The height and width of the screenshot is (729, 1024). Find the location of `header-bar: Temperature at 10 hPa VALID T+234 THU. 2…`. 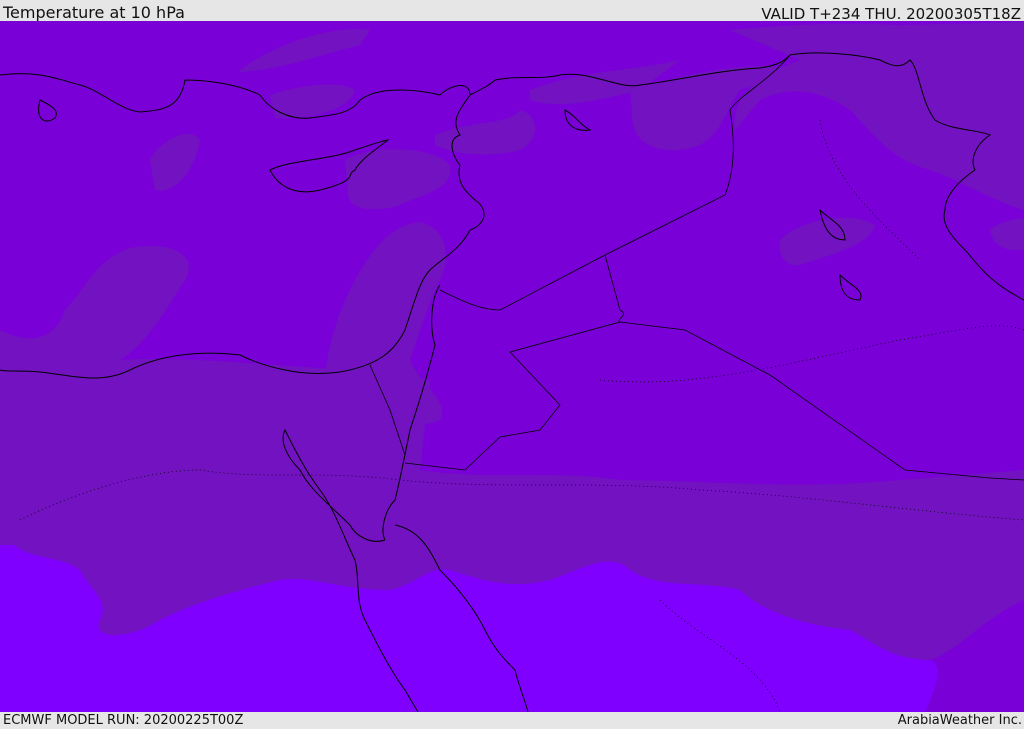

header-bar: Temperature at 10 hPa VALID T+234 THU. 2… is located at coordinates (512, 11).